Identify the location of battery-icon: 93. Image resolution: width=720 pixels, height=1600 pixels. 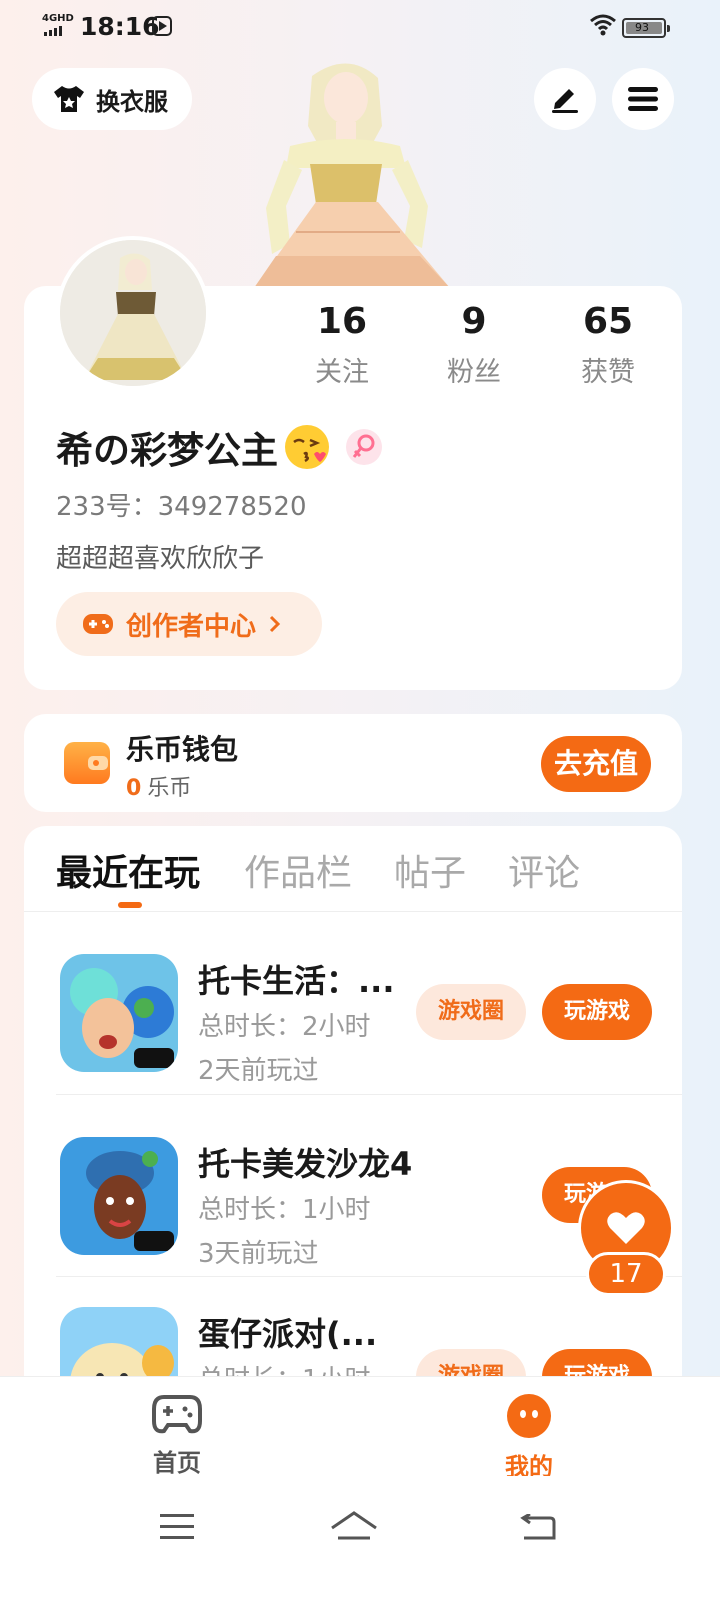
(646, 28).